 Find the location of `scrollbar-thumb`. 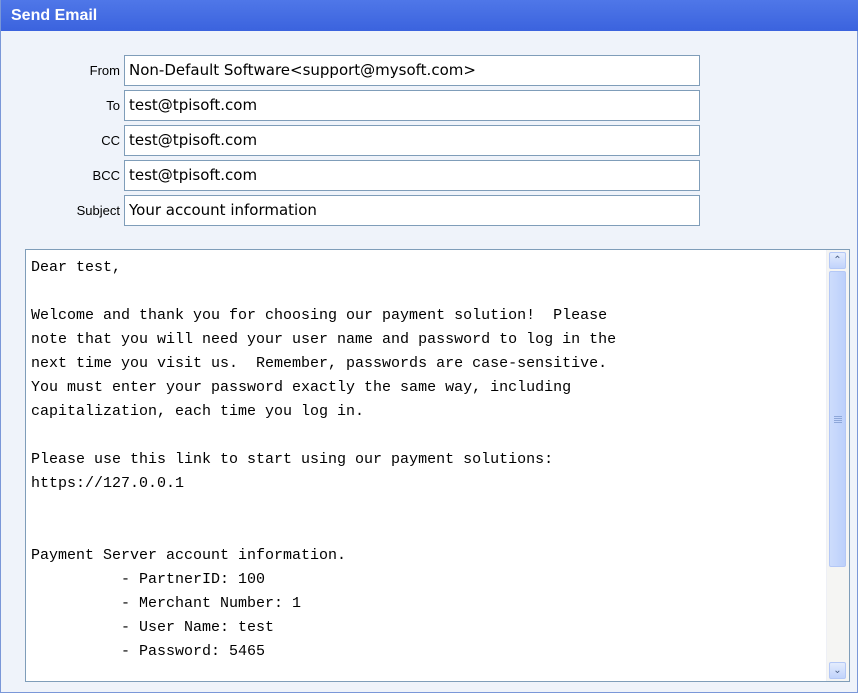

scrollbar-thumb is located at coordinates (837, 419).